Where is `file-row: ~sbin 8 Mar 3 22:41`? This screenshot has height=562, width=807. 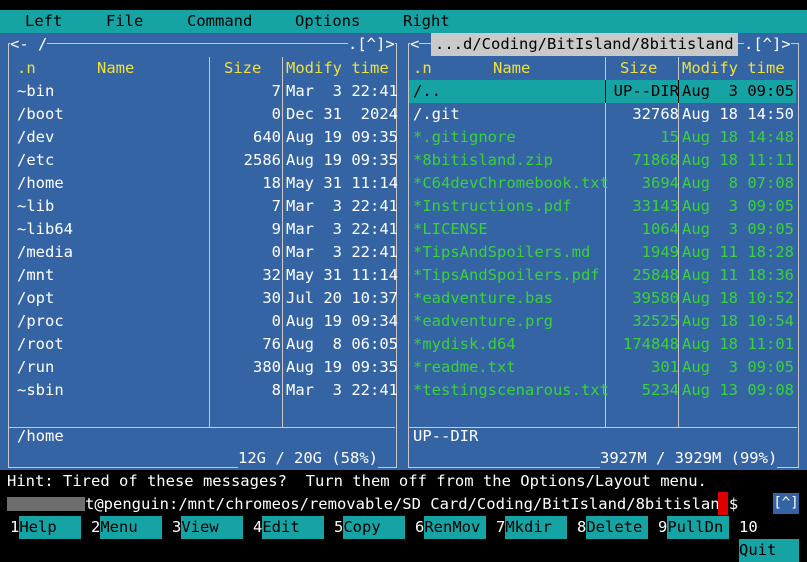 file-row: ~sbin 8 Mar 3 22:41 is located at coordinates (203, 390).